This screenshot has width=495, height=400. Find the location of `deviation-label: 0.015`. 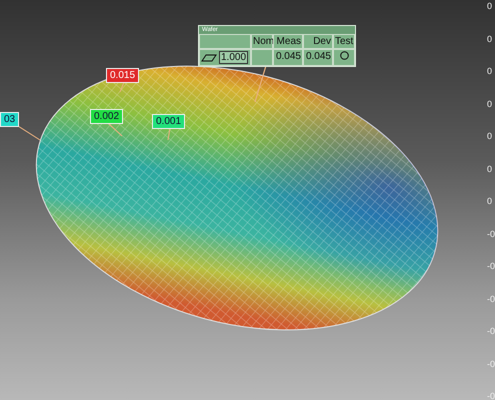

deviation-label: 0.015 is located at coordinates (123, 75).